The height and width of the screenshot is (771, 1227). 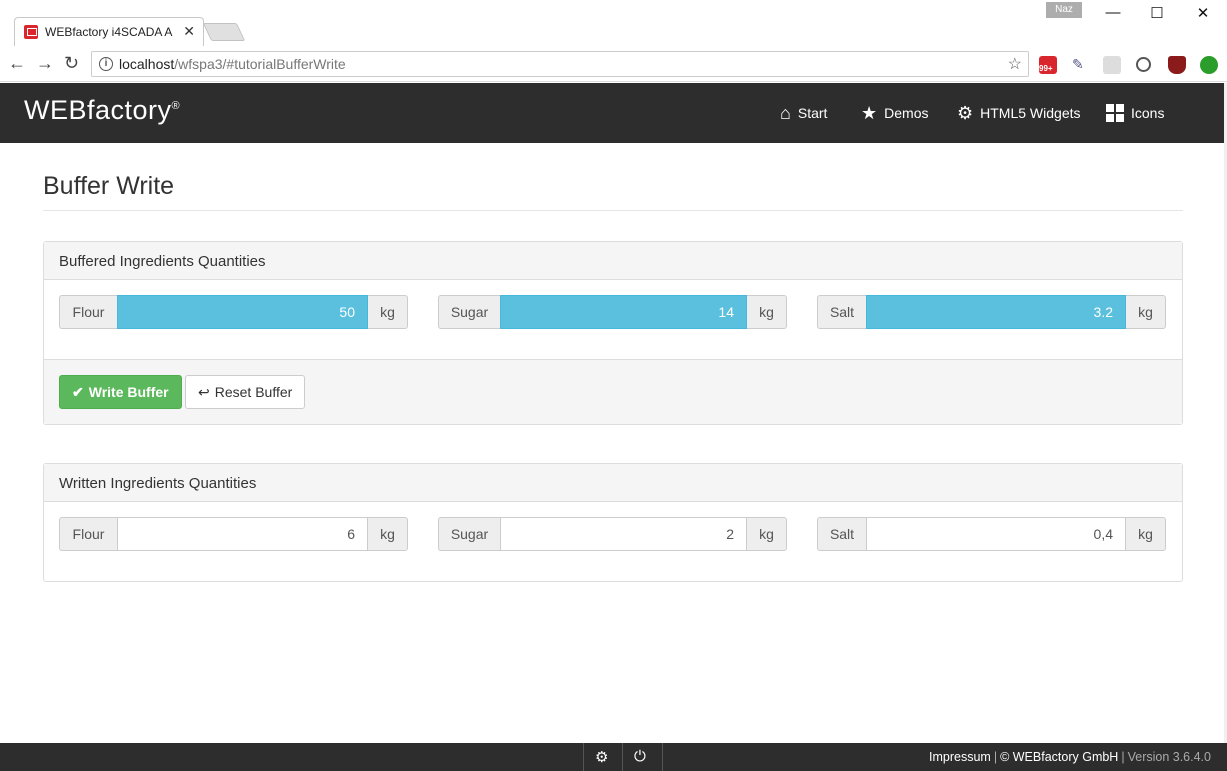 What do you see at coordinates (841, 312) in the screenshot?
I see `buffered-salt-label: Salt` at bounding box center [841, 312].